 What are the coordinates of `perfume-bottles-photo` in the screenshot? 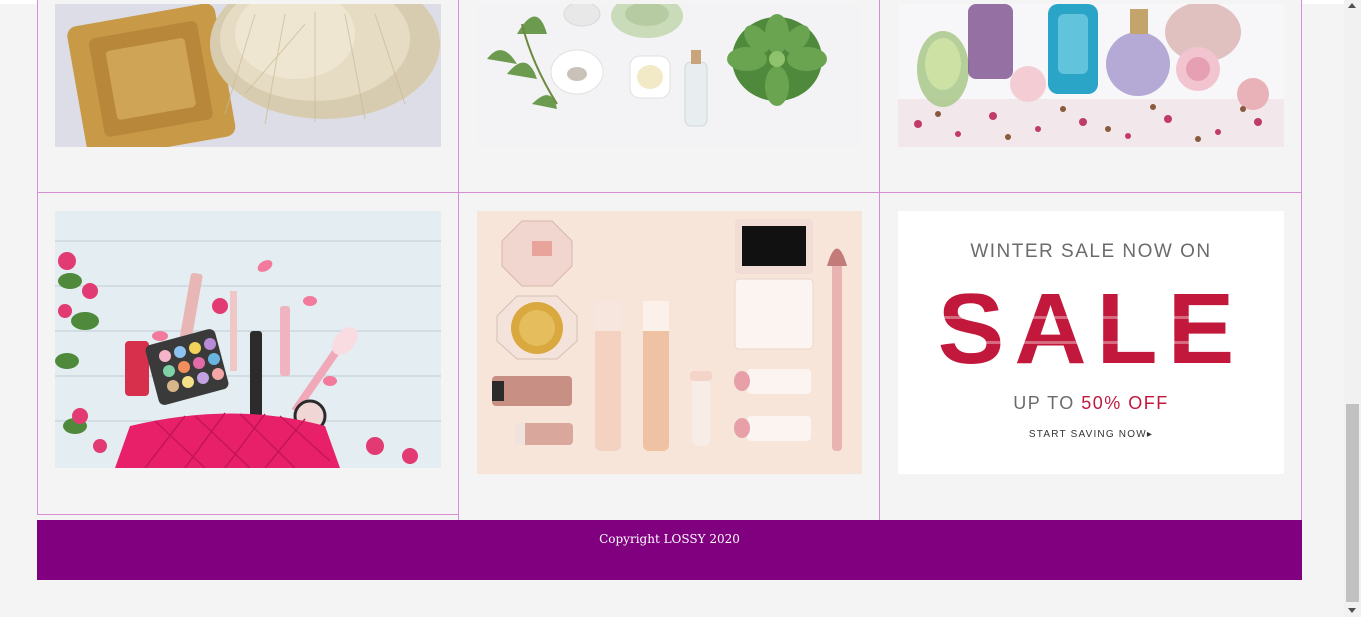 It's located at (1091, 75).